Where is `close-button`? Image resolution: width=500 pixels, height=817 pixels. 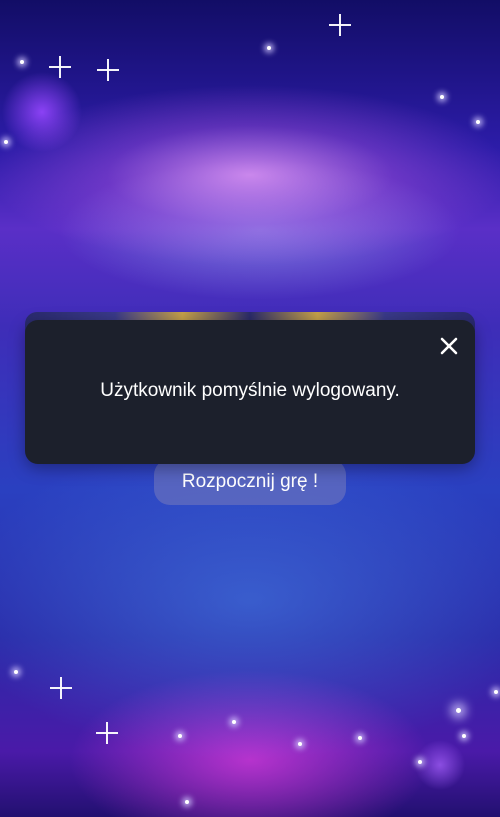
close-button is located at coordinates (449, 346).